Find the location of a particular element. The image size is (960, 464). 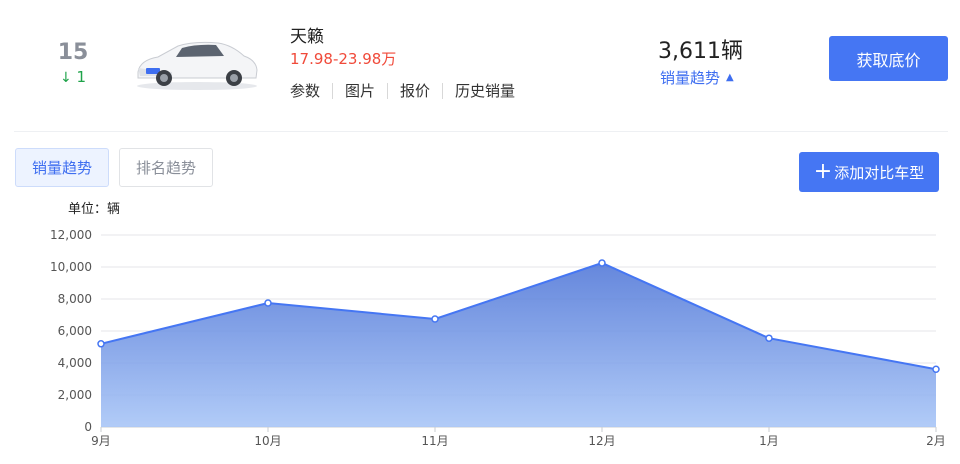

x-tick-label: 11月 is located at coordinates (434, 441).